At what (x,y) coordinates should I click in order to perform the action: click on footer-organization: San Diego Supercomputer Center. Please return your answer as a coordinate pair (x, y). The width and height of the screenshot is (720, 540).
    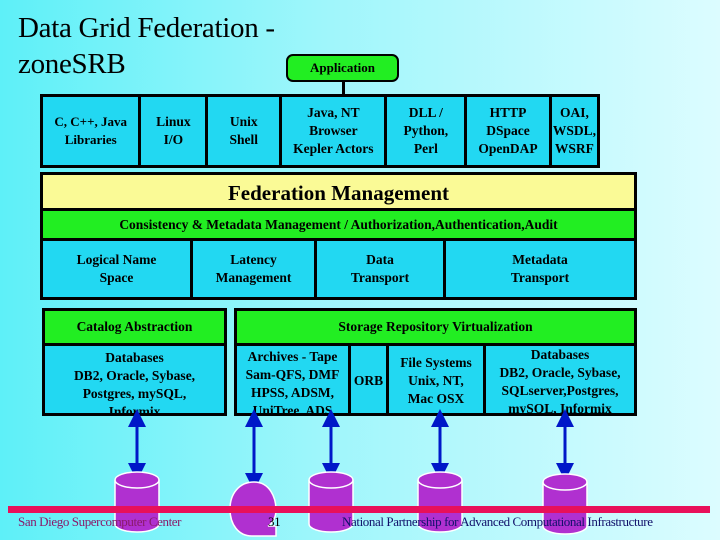
    Looking at the image, I should click on (100, 521).